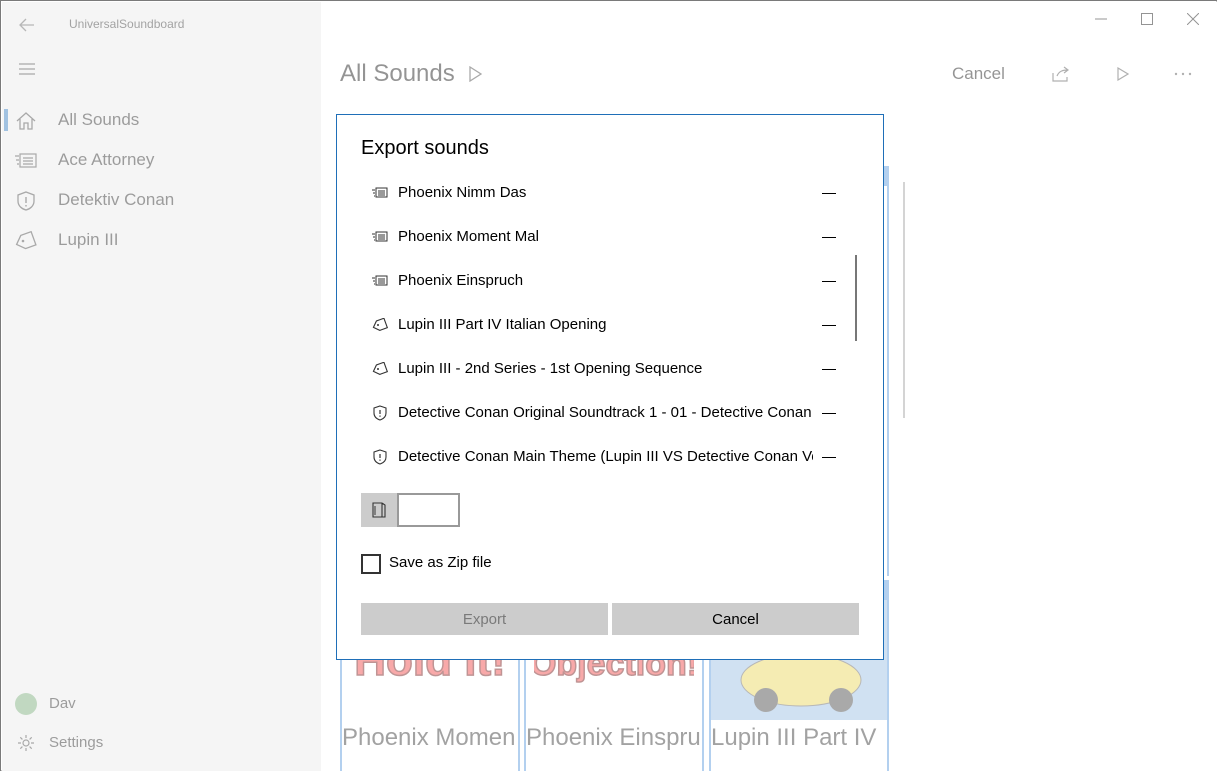 The image size is (1217, 771). Describe the element at coordinates (161, 160) in the screenshot. I see `sidebar-item-ace-attorney: Ace Attorney` at that location.